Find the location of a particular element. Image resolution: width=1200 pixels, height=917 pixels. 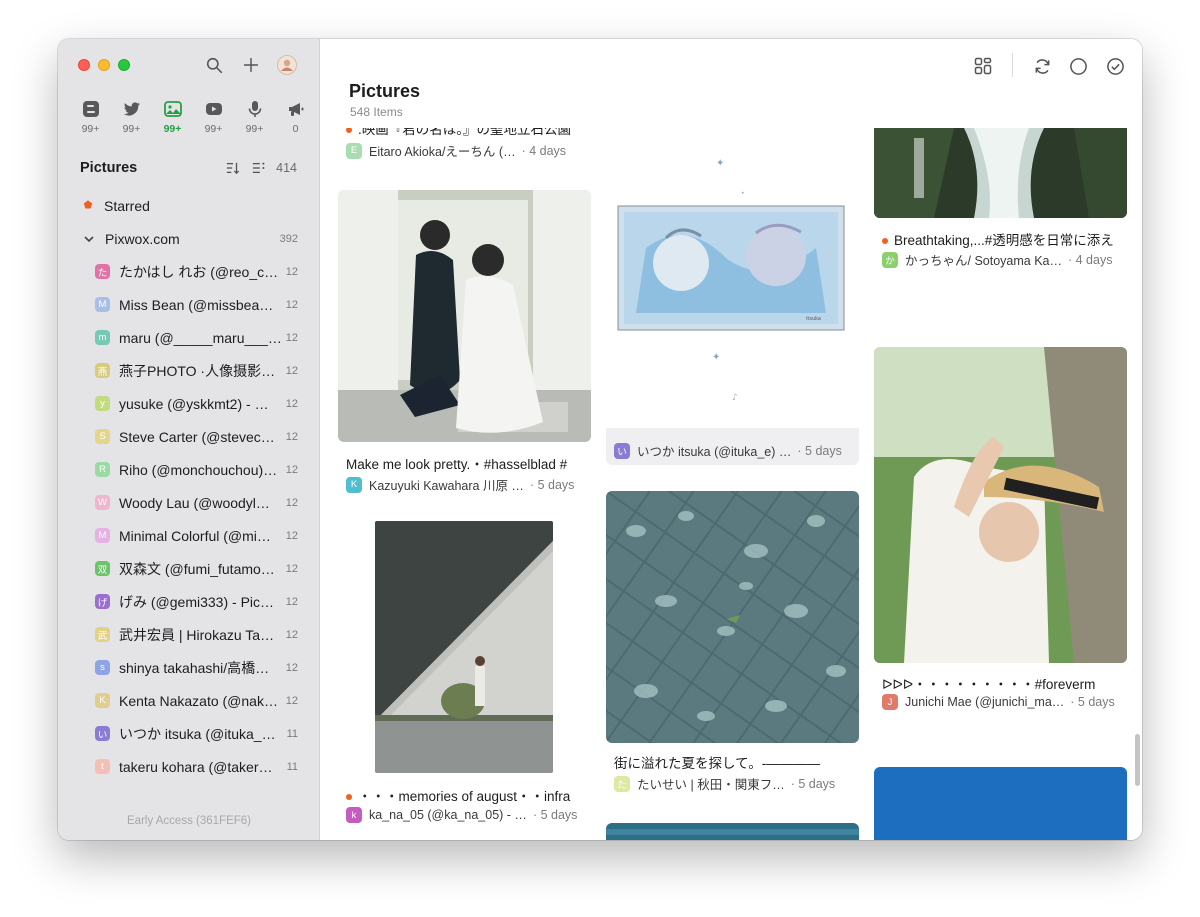

author-avatar: J is located at coordinates (890, 702).